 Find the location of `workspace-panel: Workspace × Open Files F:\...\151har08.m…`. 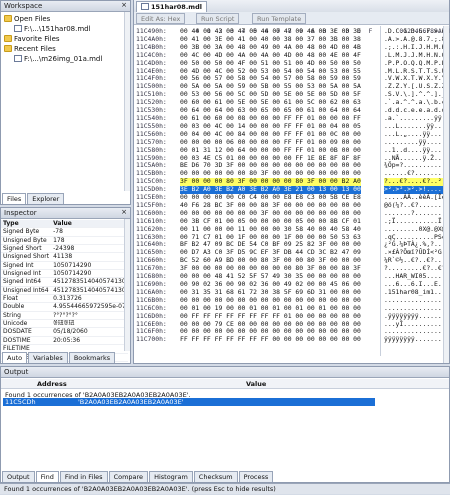

workspace-panel: Workspace × Open Files F:\...\151har08.m… is located at coordinates (65, 102).